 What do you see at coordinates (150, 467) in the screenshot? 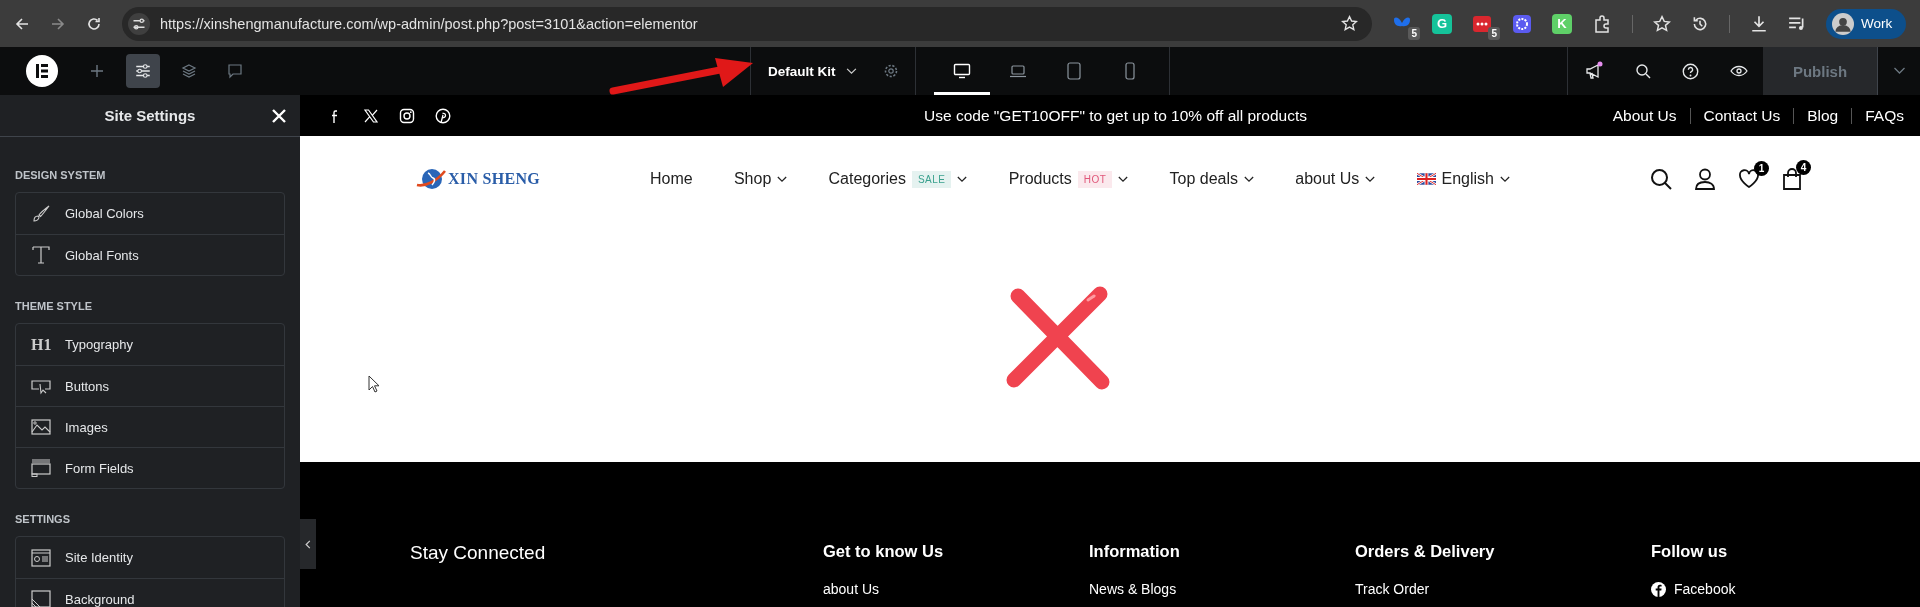
I see `settings-item: Form Fields` at bounding box center [150, 467].